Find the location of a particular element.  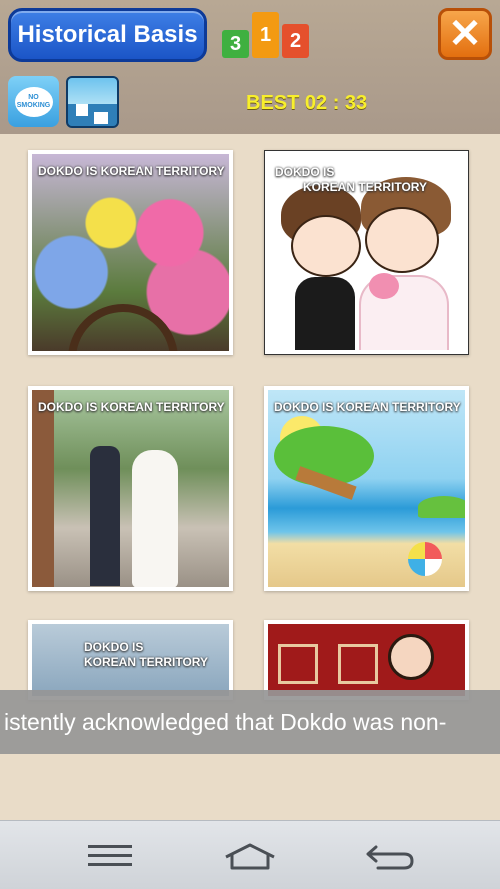

home-icon is located at coordinates (250, 856).